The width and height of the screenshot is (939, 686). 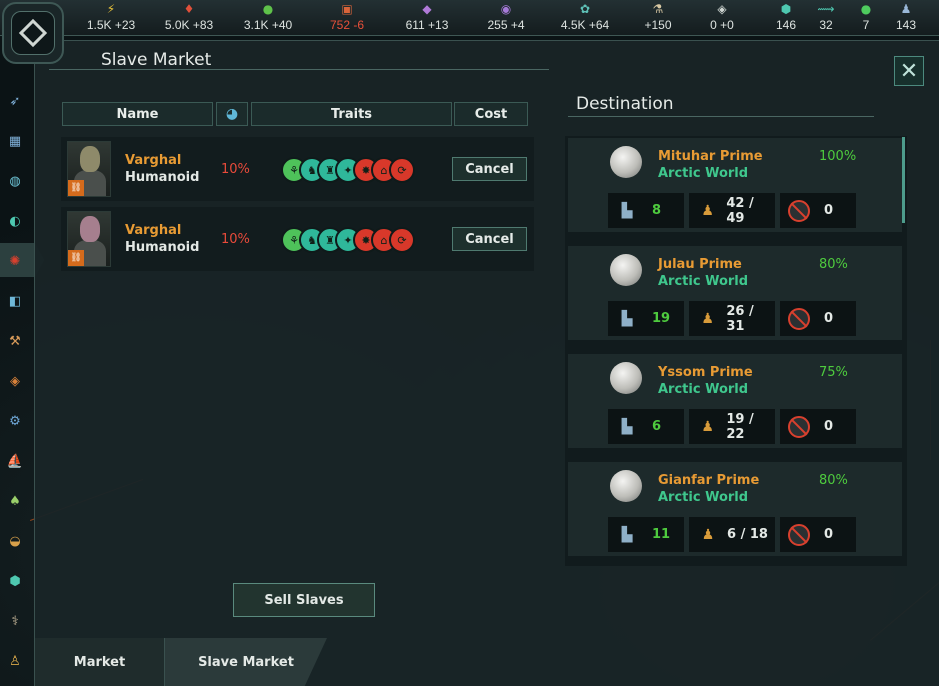 I want to click on column-header-planet: ◕, so click(x=232, y=114).